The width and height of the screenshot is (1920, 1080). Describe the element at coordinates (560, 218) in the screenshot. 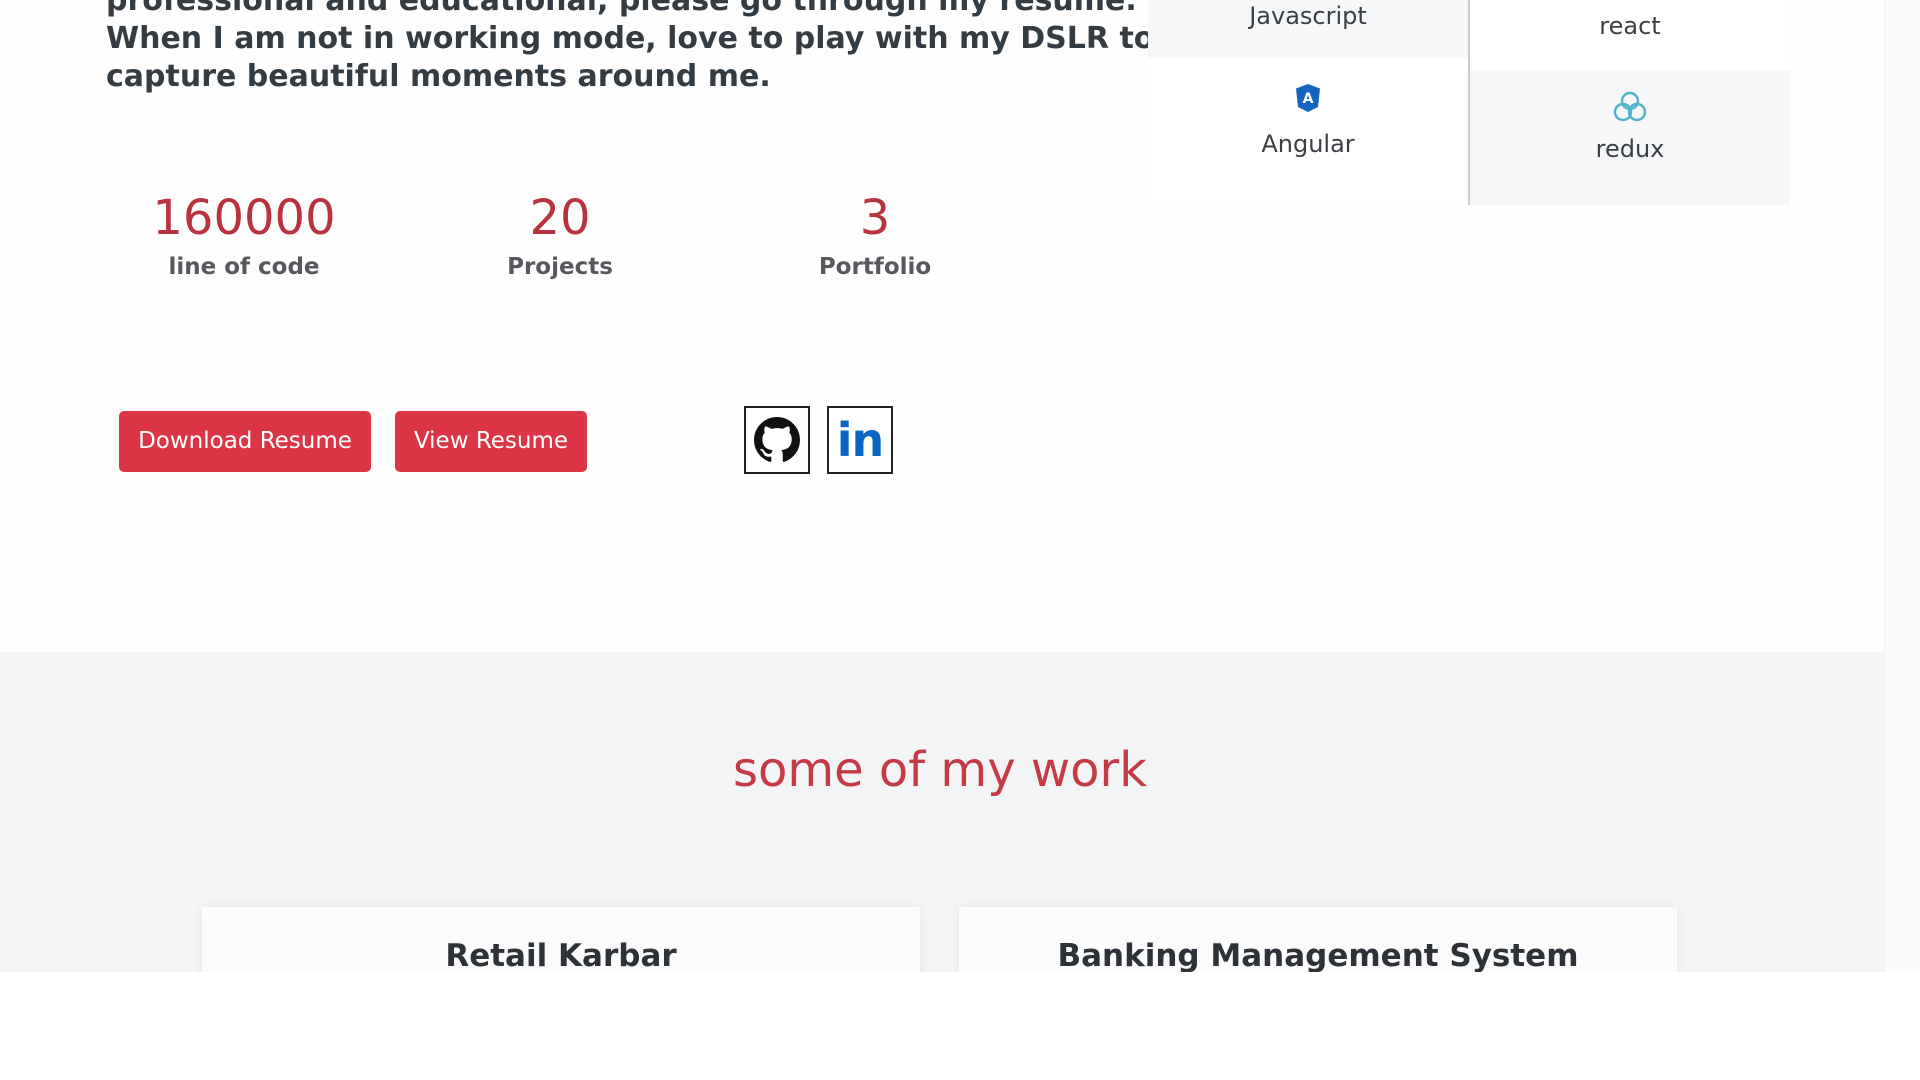

I see `stat-value: 20` at that location.